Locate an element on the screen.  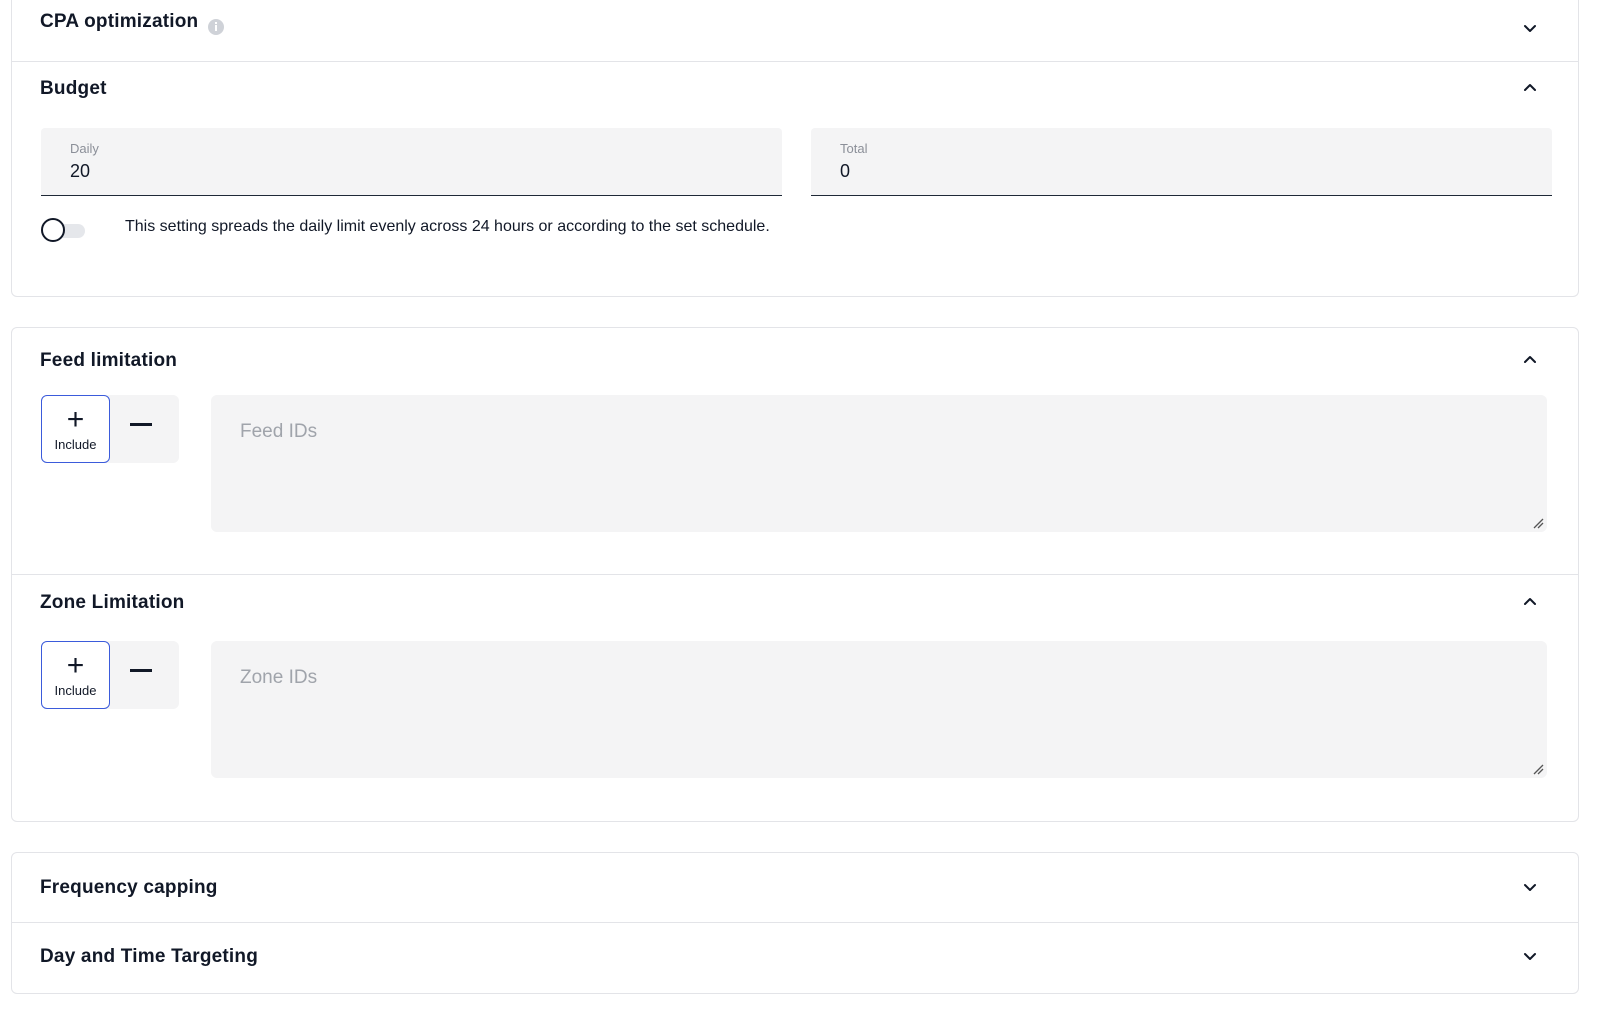
feed-ids-placeholder: Feed IDs is located at coordinates (279, 431).